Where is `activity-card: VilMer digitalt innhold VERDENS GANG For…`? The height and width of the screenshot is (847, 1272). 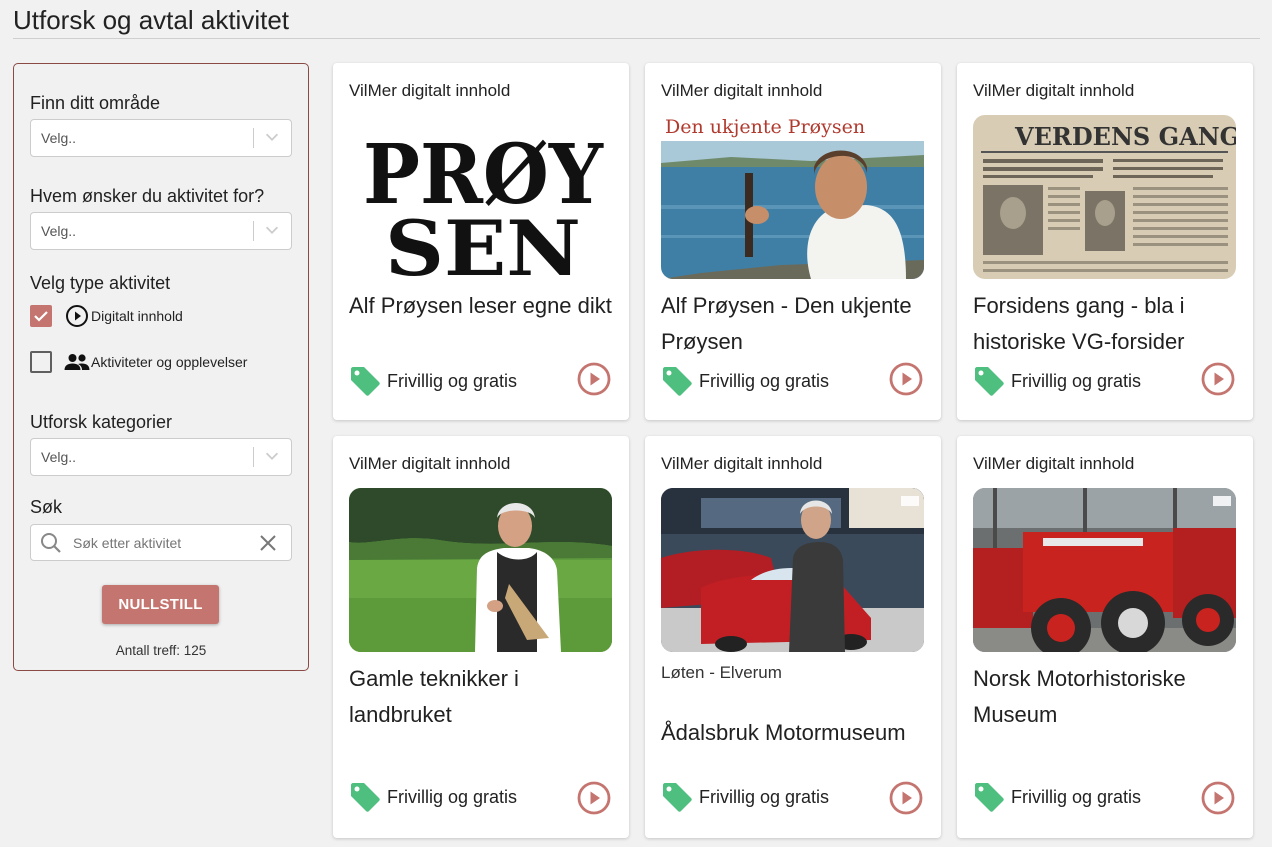
activity-card: VilMer digitalt innhold VERDENS GANG For… is located at coordinates (1105, 241).